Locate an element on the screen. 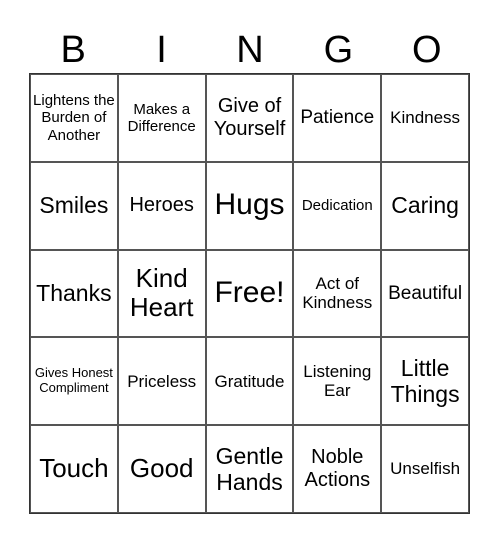  bingo-cell: Thanks is located at coordinates (74, 293).